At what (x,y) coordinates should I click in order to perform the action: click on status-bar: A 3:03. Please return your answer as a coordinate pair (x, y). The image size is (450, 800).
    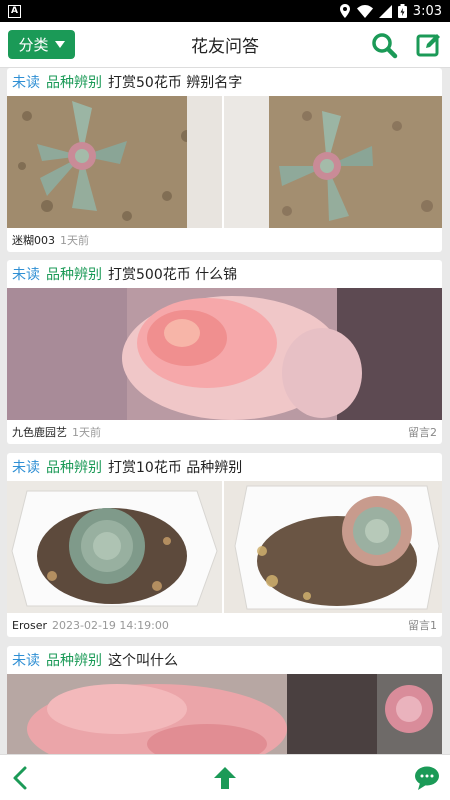
    Looking at the image, I should click on (225, 11).